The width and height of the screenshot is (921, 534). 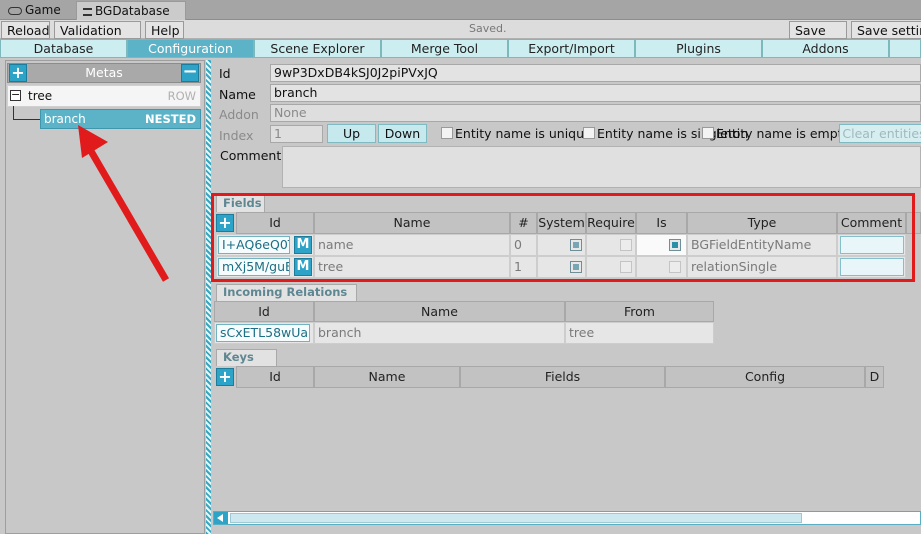 What do you see at coordinates (571, 48) in the screenshot?
I see `tab-export-import: Export/Import` at bounding box center [571, 48].